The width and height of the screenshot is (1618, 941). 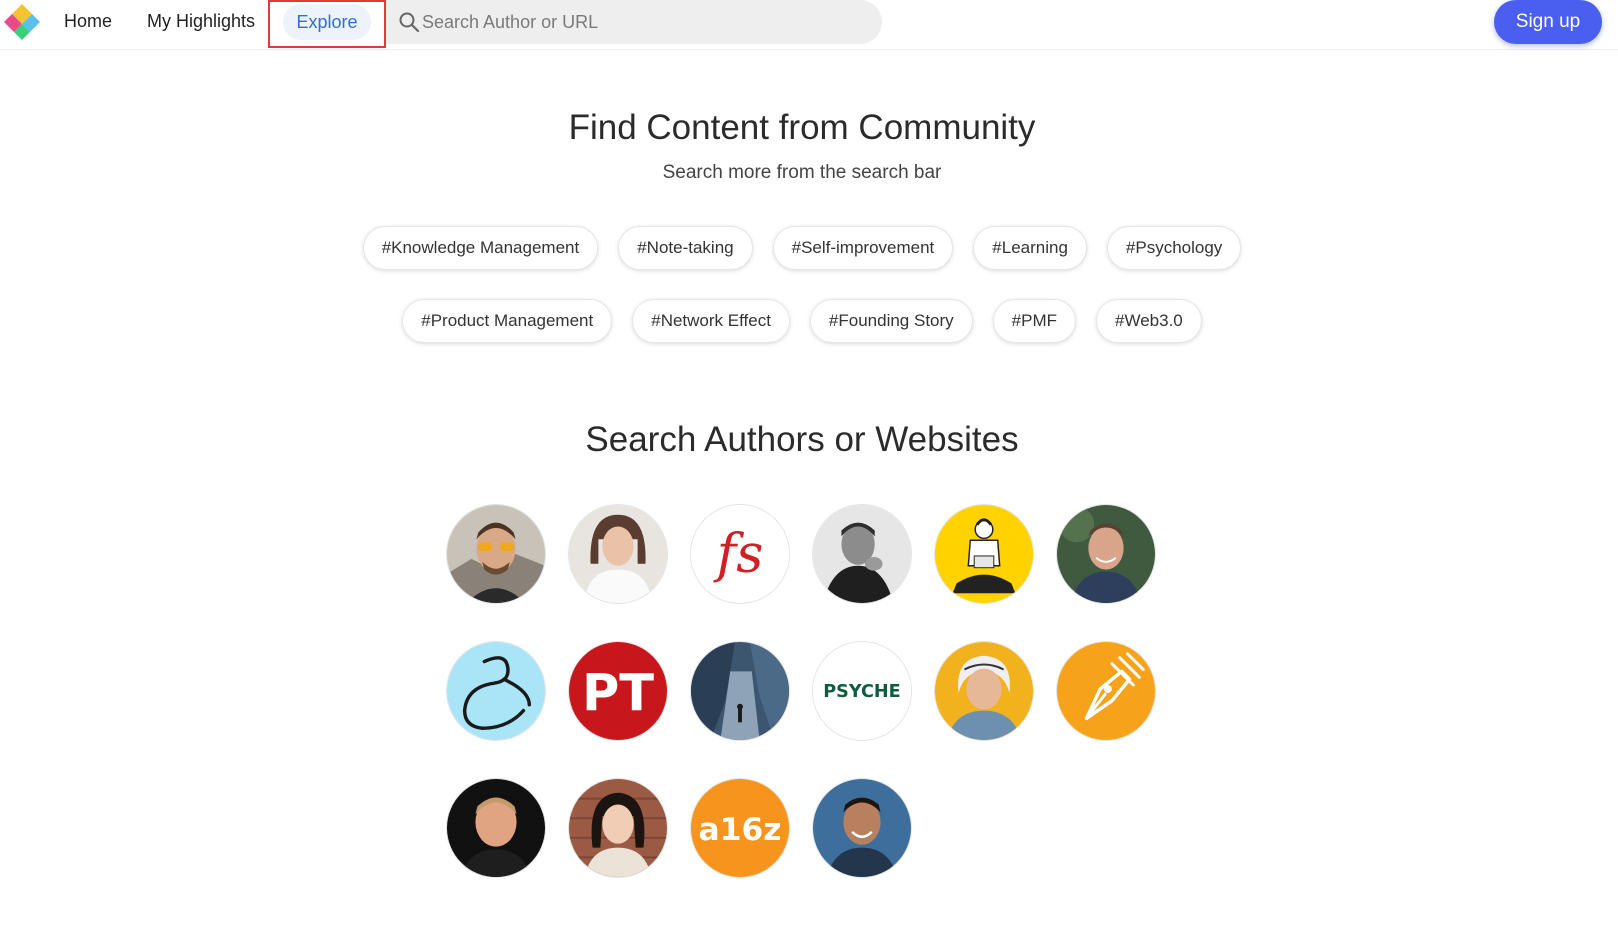 I want to click on tag-founding-story: #Founding Story, so click(x=891, y=321).